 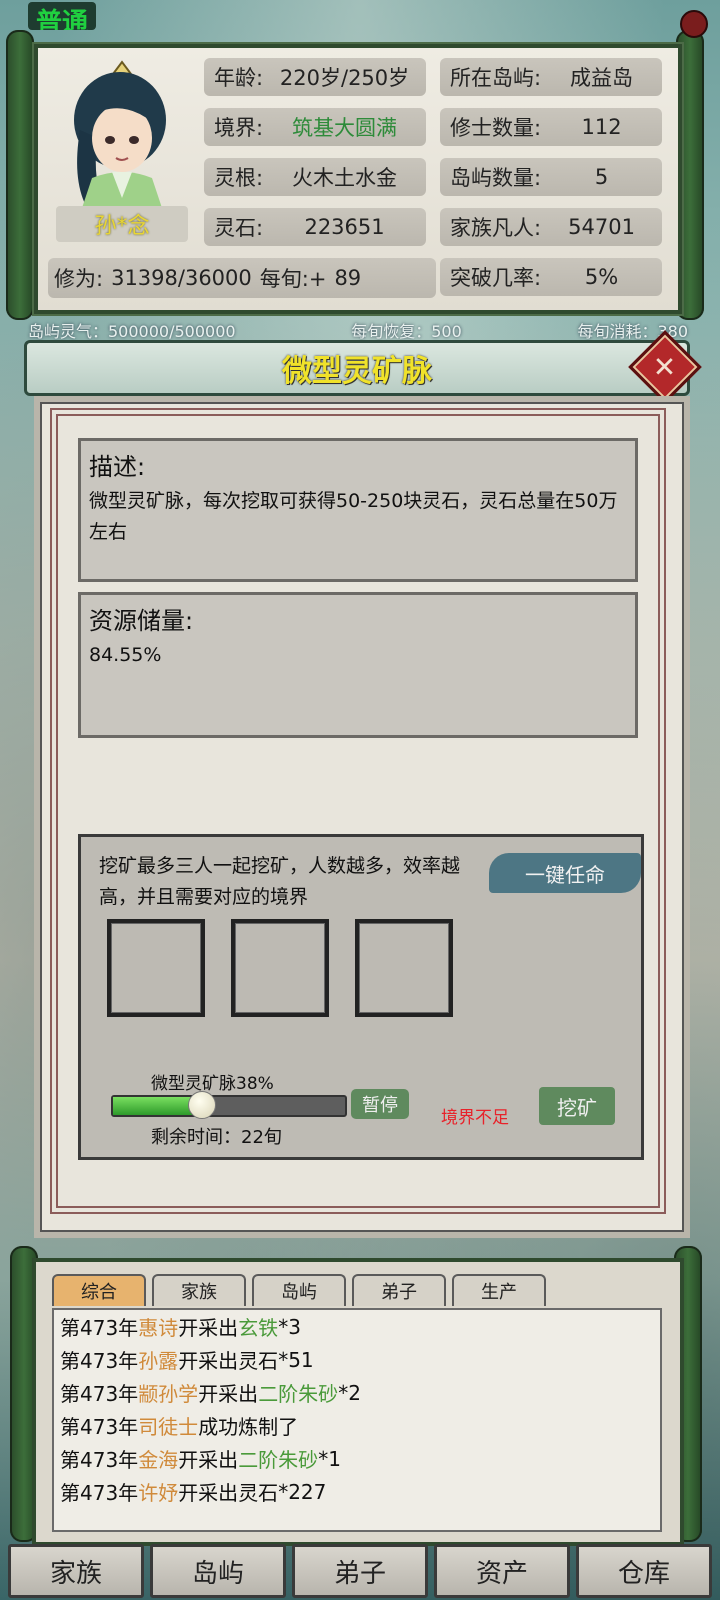 I want to click on log-row: 第473年 司徒士 成功炼制了, so click(x=357, y=1425).